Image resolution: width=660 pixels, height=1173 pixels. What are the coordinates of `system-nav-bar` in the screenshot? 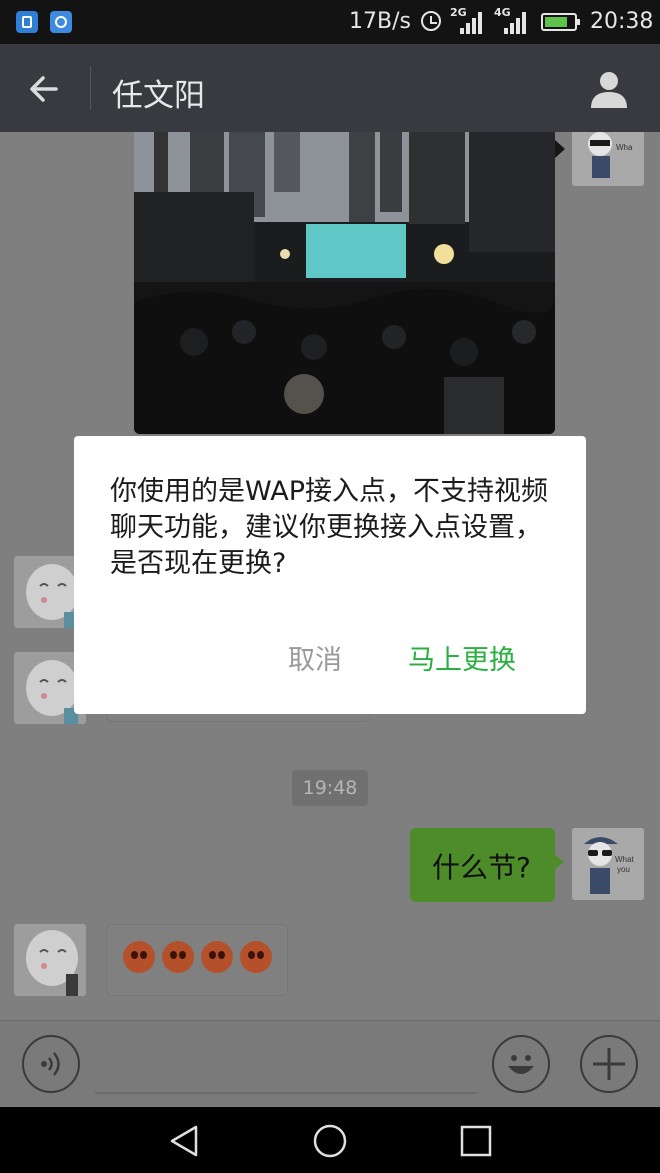 It's located at (330, 1140).